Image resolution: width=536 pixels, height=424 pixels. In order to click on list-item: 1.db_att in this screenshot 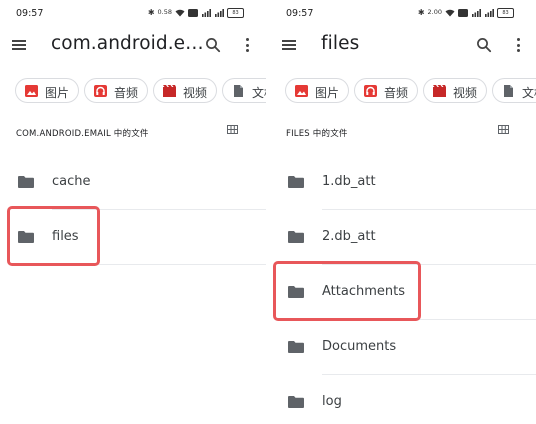, I will do `click(403, 182)`.